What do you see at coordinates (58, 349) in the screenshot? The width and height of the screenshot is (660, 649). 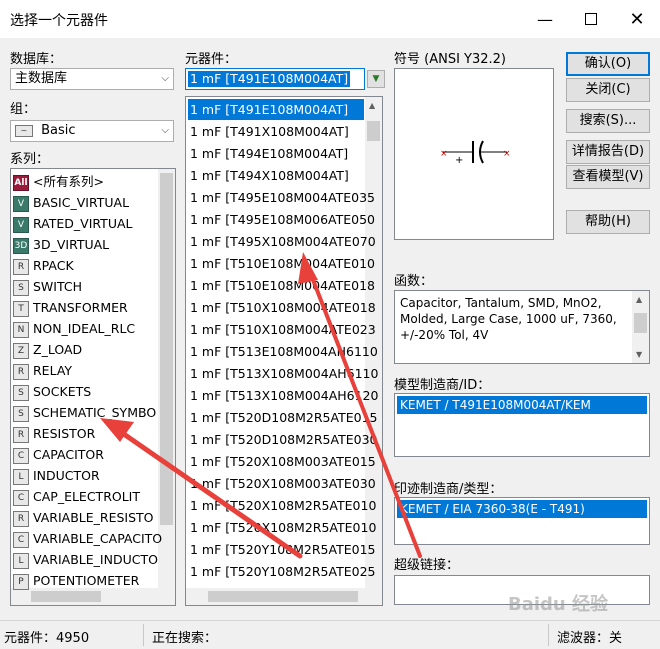 I see `family-item-label: Z_LOAD` at bounding box center [58, 349].